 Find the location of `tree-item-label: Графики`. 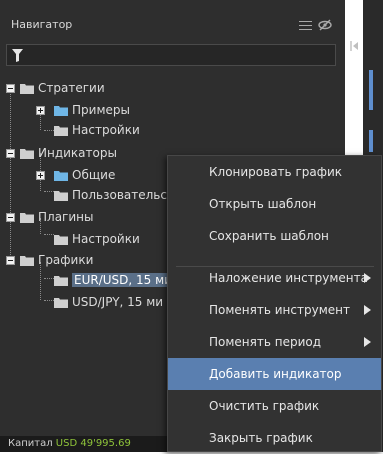

tree-item-label: Графики is located at coordinates (66, 260).